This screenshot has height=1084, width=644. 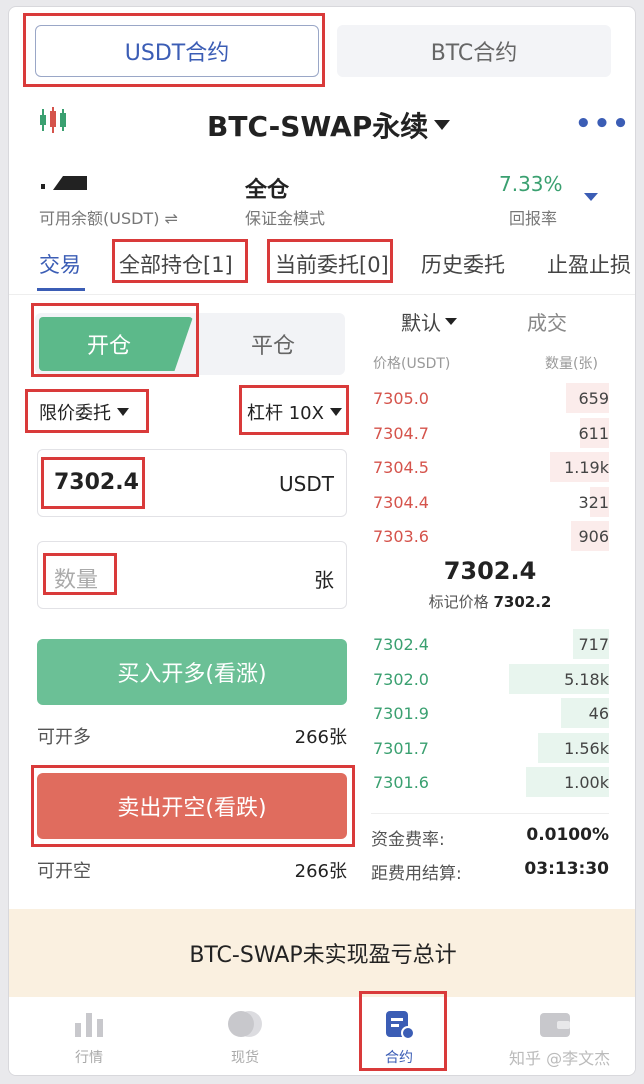 I want to click on nav-contract-label: 合约, so click(x=399, y=1058).